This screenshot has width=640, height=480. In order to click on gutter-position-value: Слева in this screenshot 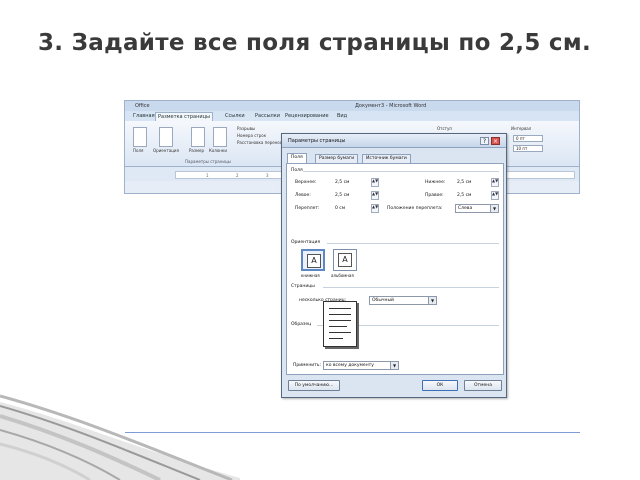, I will do `click(465, 208)`.